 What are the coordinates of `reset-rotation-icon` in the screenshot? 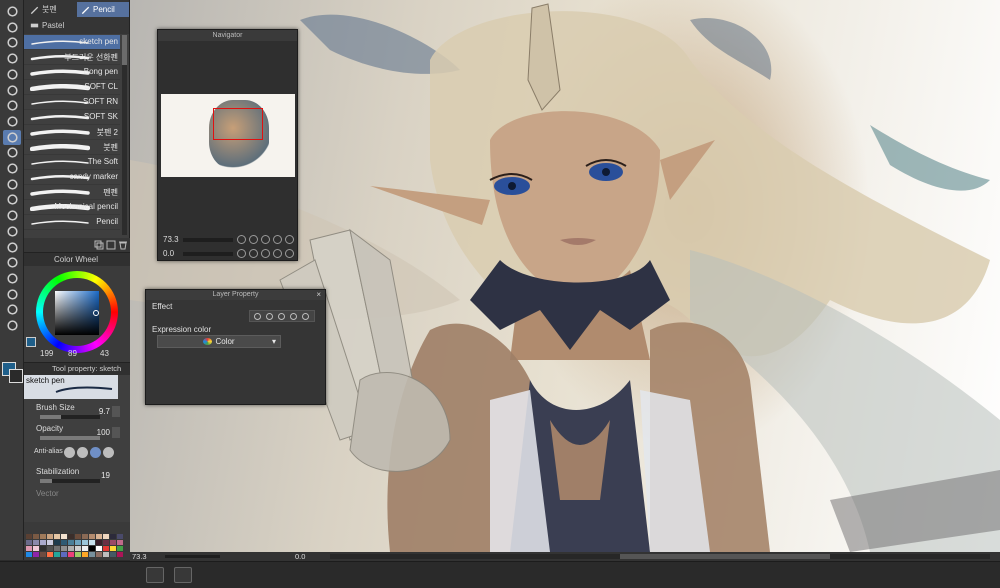 It's located at (265, 253).